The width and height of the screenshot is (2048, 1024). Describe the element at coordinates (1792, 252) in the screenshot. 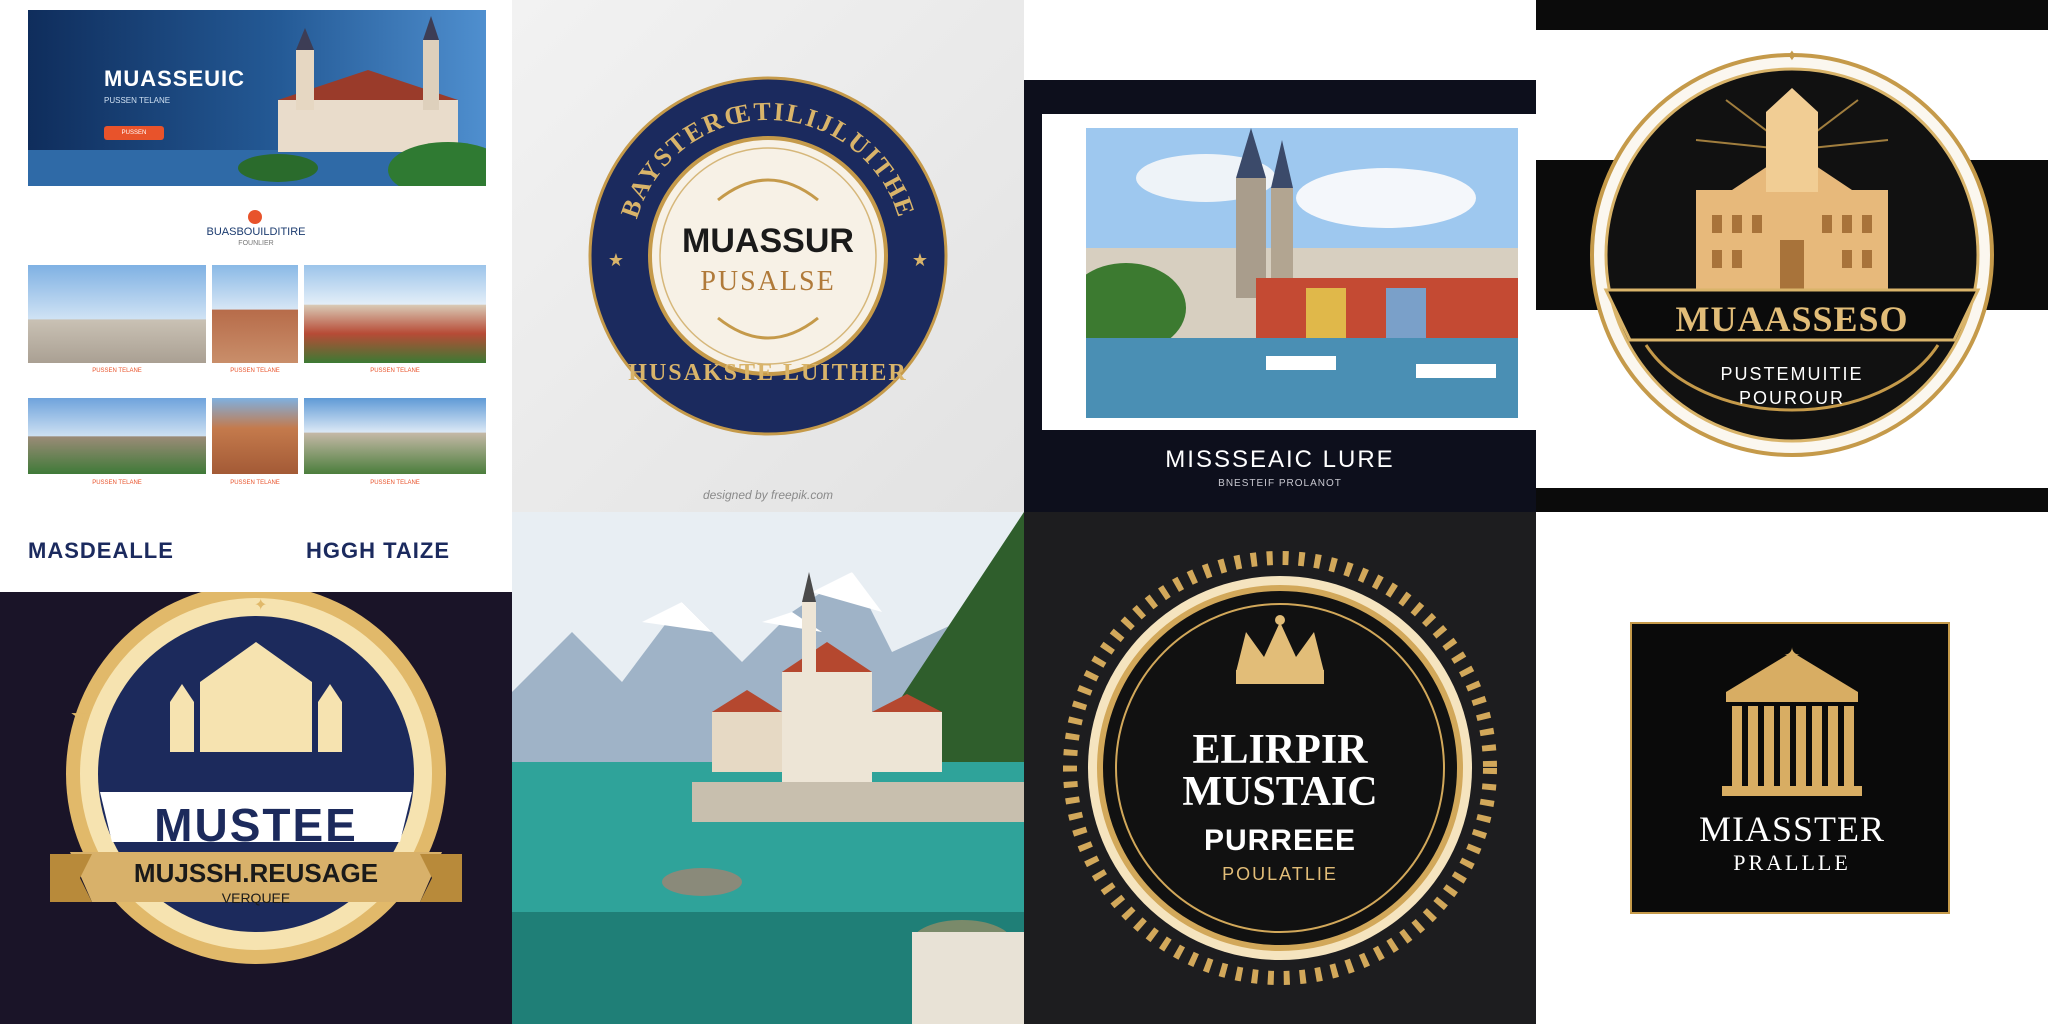

I see `crest-graphic: ♦` at that location.